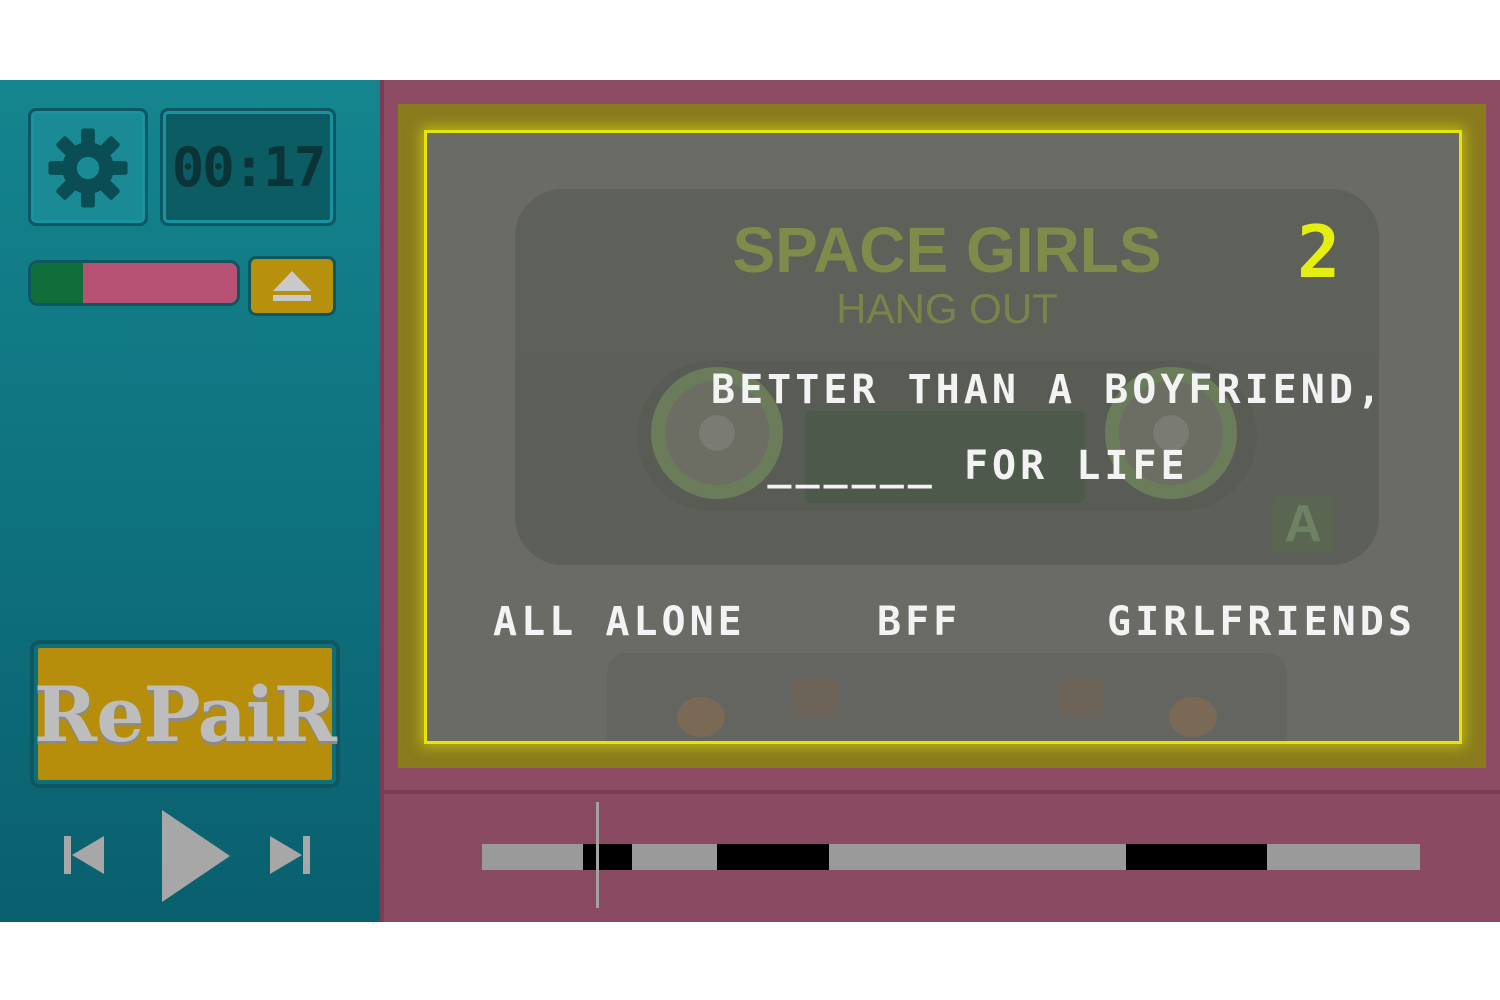 The height and width of the screenshot is (1000, 1500). I want to click on answer-option: ALL ALONE, so click(619, 622).